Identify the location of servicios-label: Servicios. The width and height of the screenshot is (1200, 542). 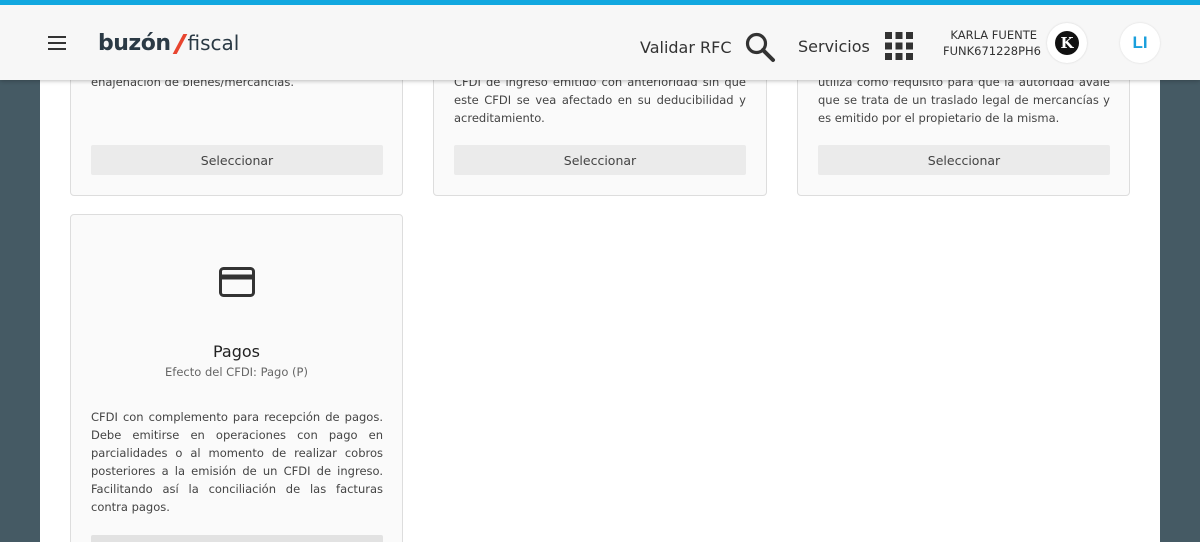
(834, 46).